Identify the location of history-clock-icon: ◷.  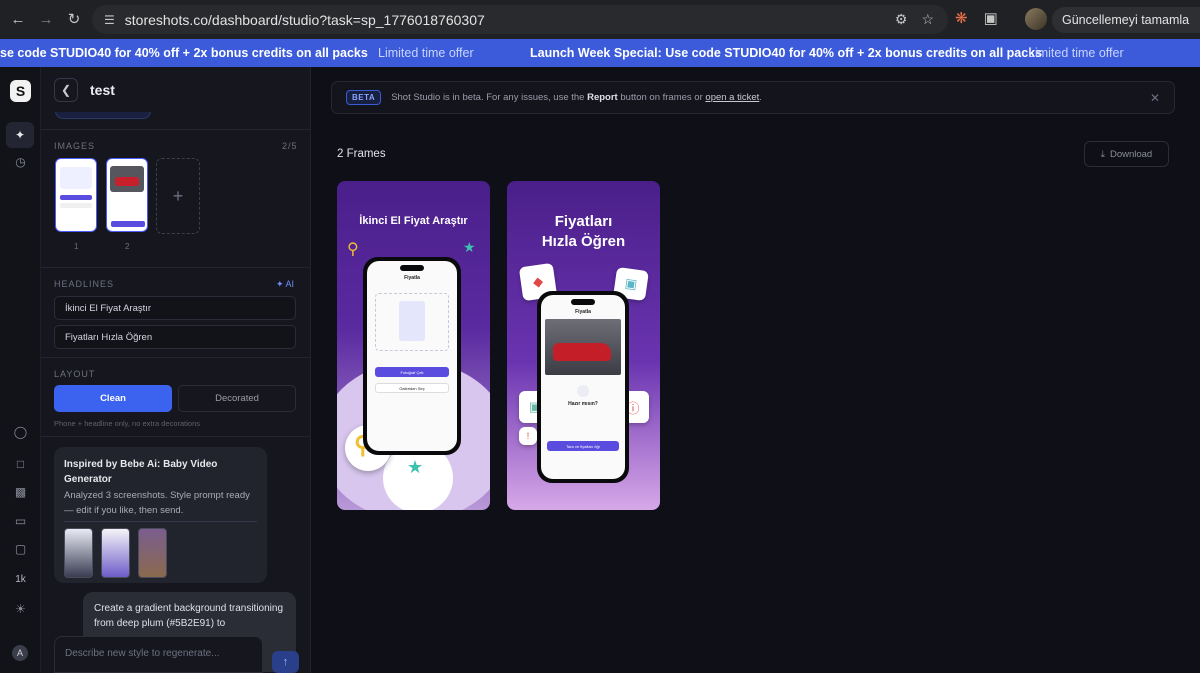
(20, 162).